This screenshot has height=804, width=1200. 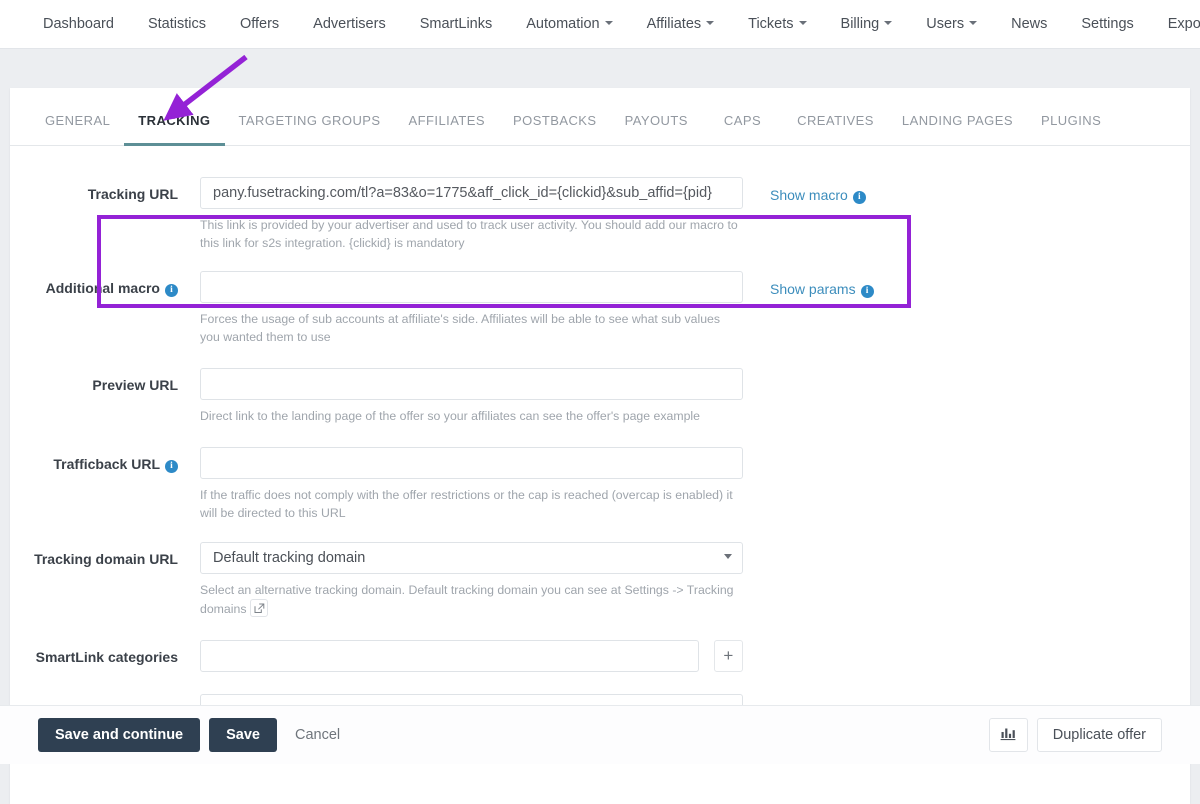 I want to click on nav-item-label: Users, so click(x=945, y=23).